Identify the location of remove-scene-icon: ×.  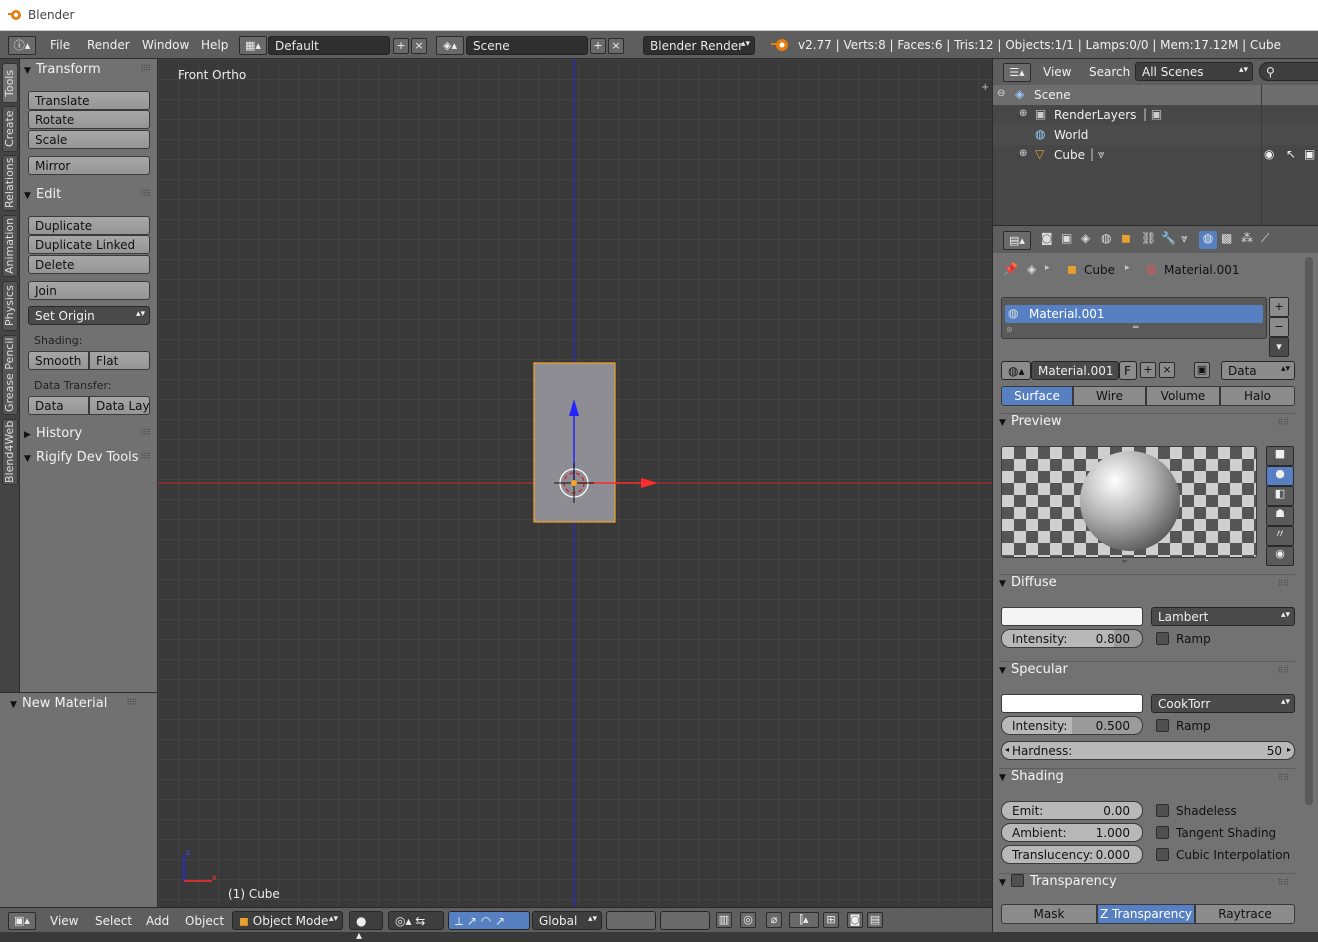
(616, 46).